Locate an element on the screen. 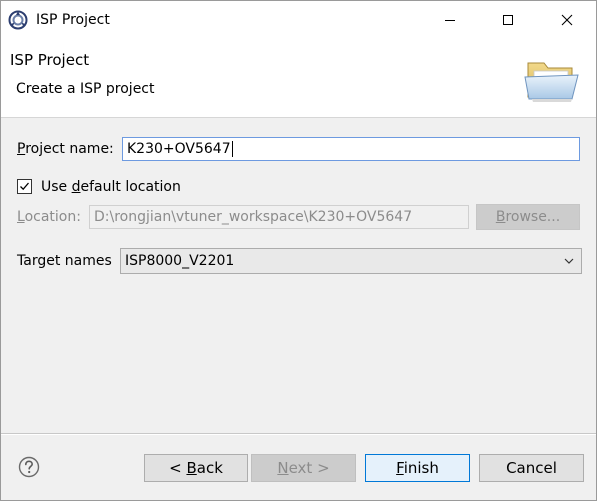 This screenshot has width=597, height=501. window-title: ISP Project is located at coordinates (73, 20).